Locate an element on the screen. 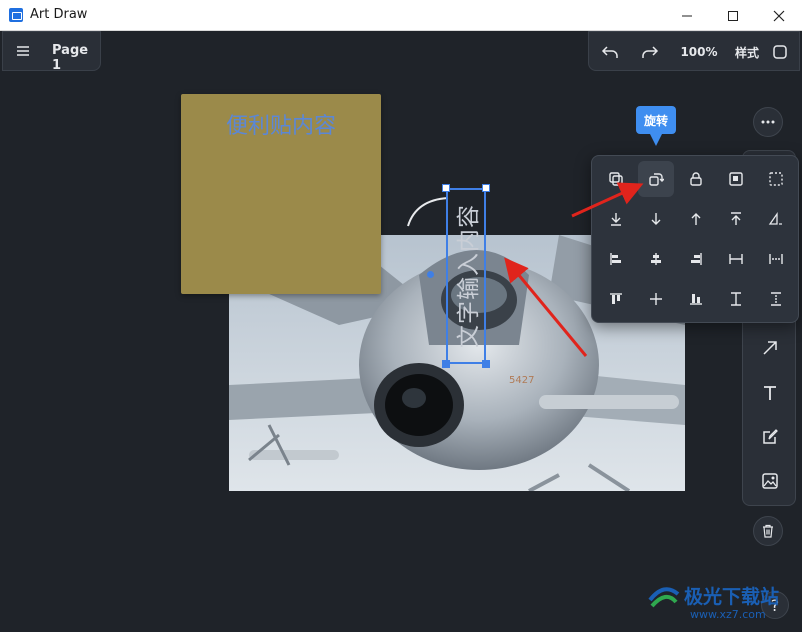 The height and width of the screenshot is (632, 802). group-icon is located at coordinates (736, 179).